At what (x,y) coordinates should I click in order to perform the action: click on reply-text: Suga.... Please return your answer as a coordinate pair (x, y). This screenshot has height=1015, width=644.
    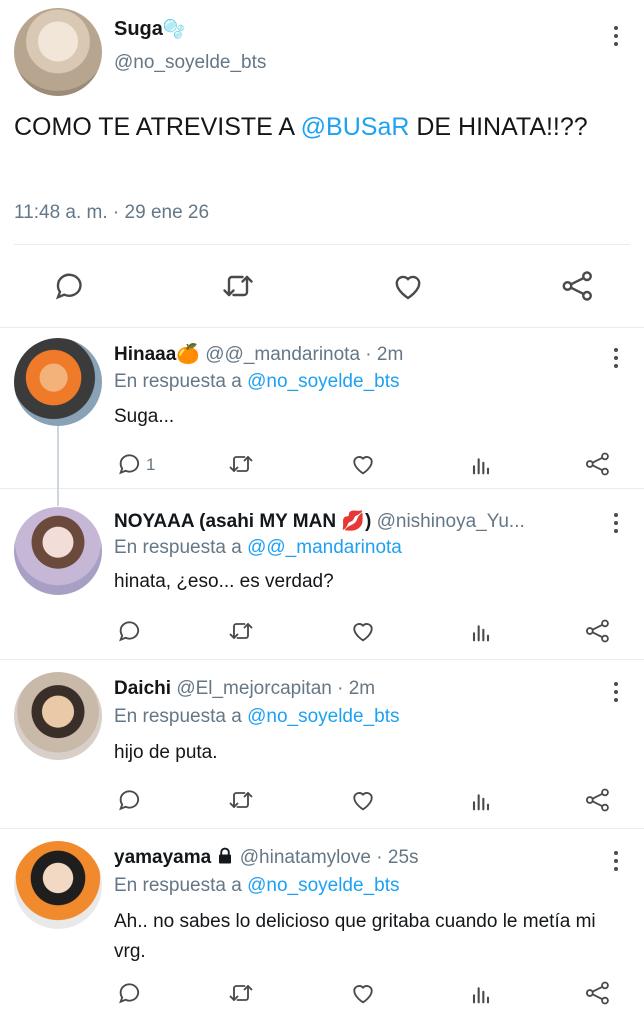
    Looking at the image, I should click on (144, 416).